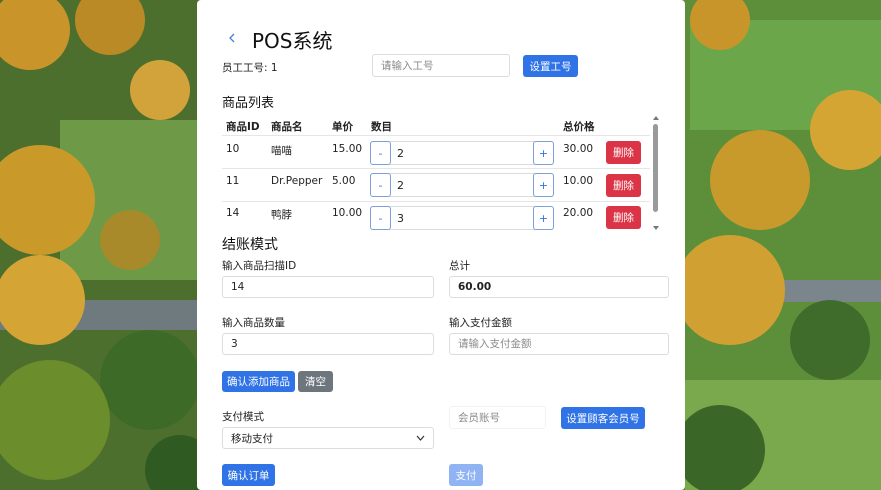  Describe the element at coordinates (328, 287) in the screenshot. I see `scan-id-input` at that location.